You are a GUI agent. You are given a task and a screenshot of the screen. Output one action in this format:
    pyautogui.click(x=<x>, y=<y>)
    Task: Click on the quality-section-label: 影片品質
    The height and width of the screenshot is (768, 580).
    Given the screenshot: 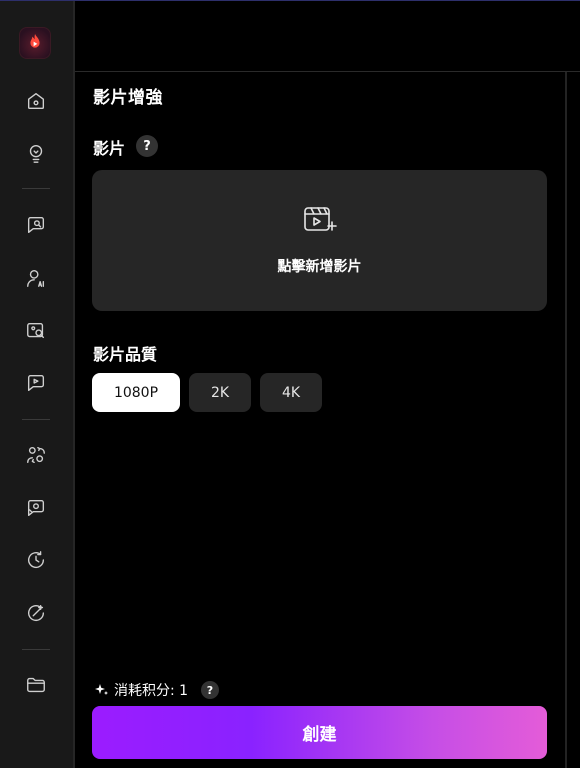 What is the action you would take?
    pyautogui.click(x=125, y=354)
    